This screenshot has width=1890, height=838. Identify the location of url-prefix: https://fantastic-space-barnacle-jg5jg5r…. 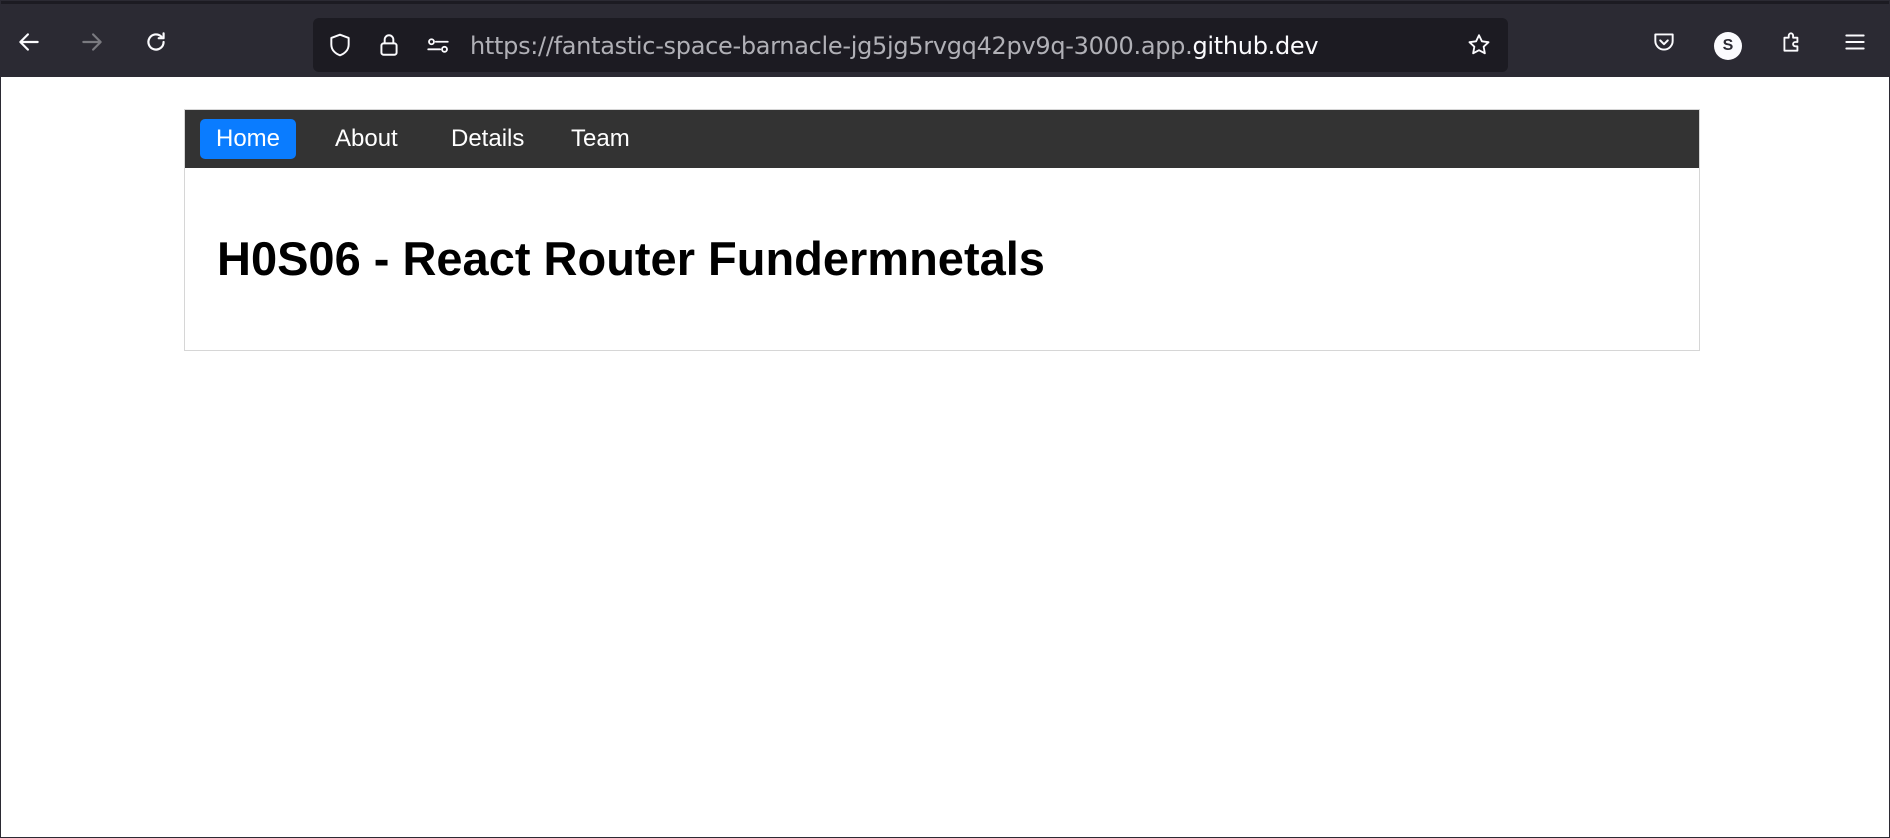
(831, 46).